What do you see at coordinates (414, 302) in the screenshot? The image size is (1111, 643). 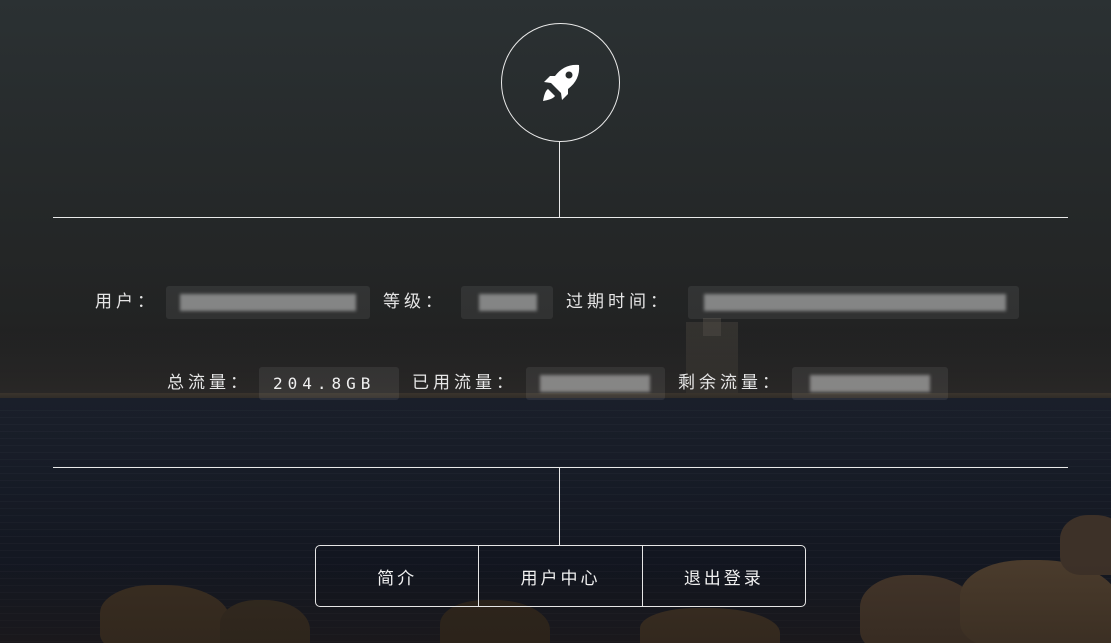 I see `level-label: 等级：` at bounding box center [414, 302].